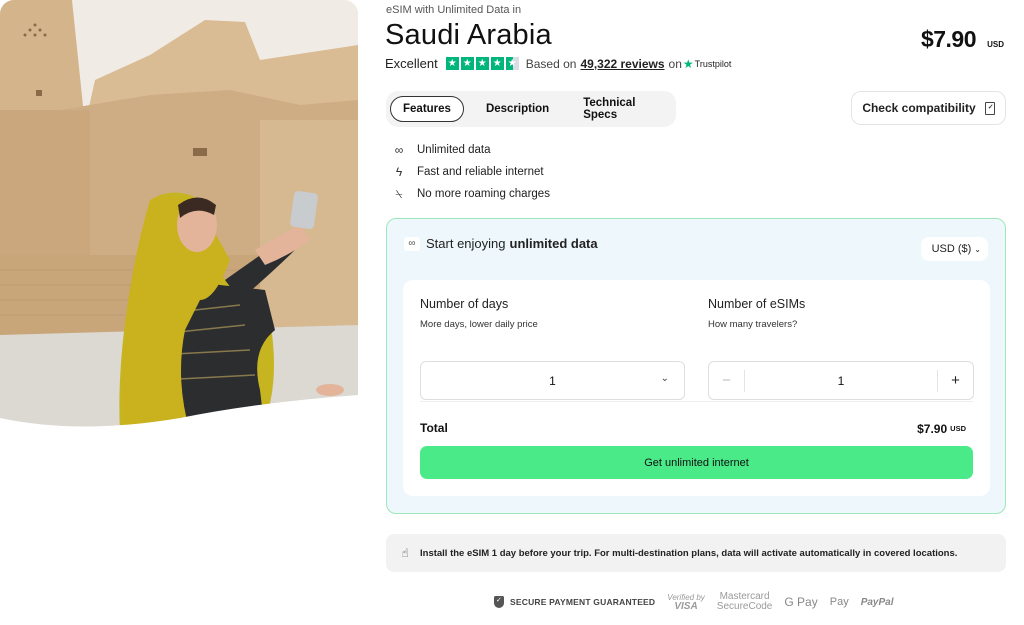  I want to click on tabs: Features Description Technical Specs, so click(531, 109).